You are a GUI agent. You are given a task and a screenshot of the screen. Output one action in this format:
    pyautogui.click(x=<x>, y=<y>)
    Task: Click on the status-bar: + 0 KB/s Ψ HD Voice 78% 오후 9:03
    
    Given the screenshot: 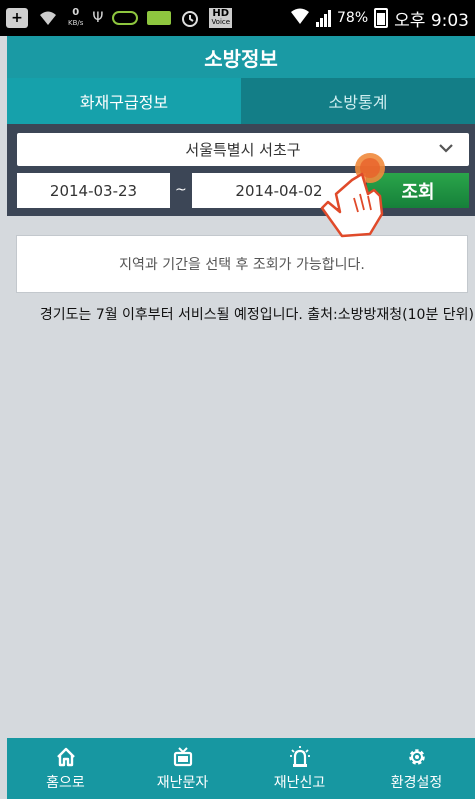 What is the action you would take?
    pyautogui.click(x=237, y=18)
    